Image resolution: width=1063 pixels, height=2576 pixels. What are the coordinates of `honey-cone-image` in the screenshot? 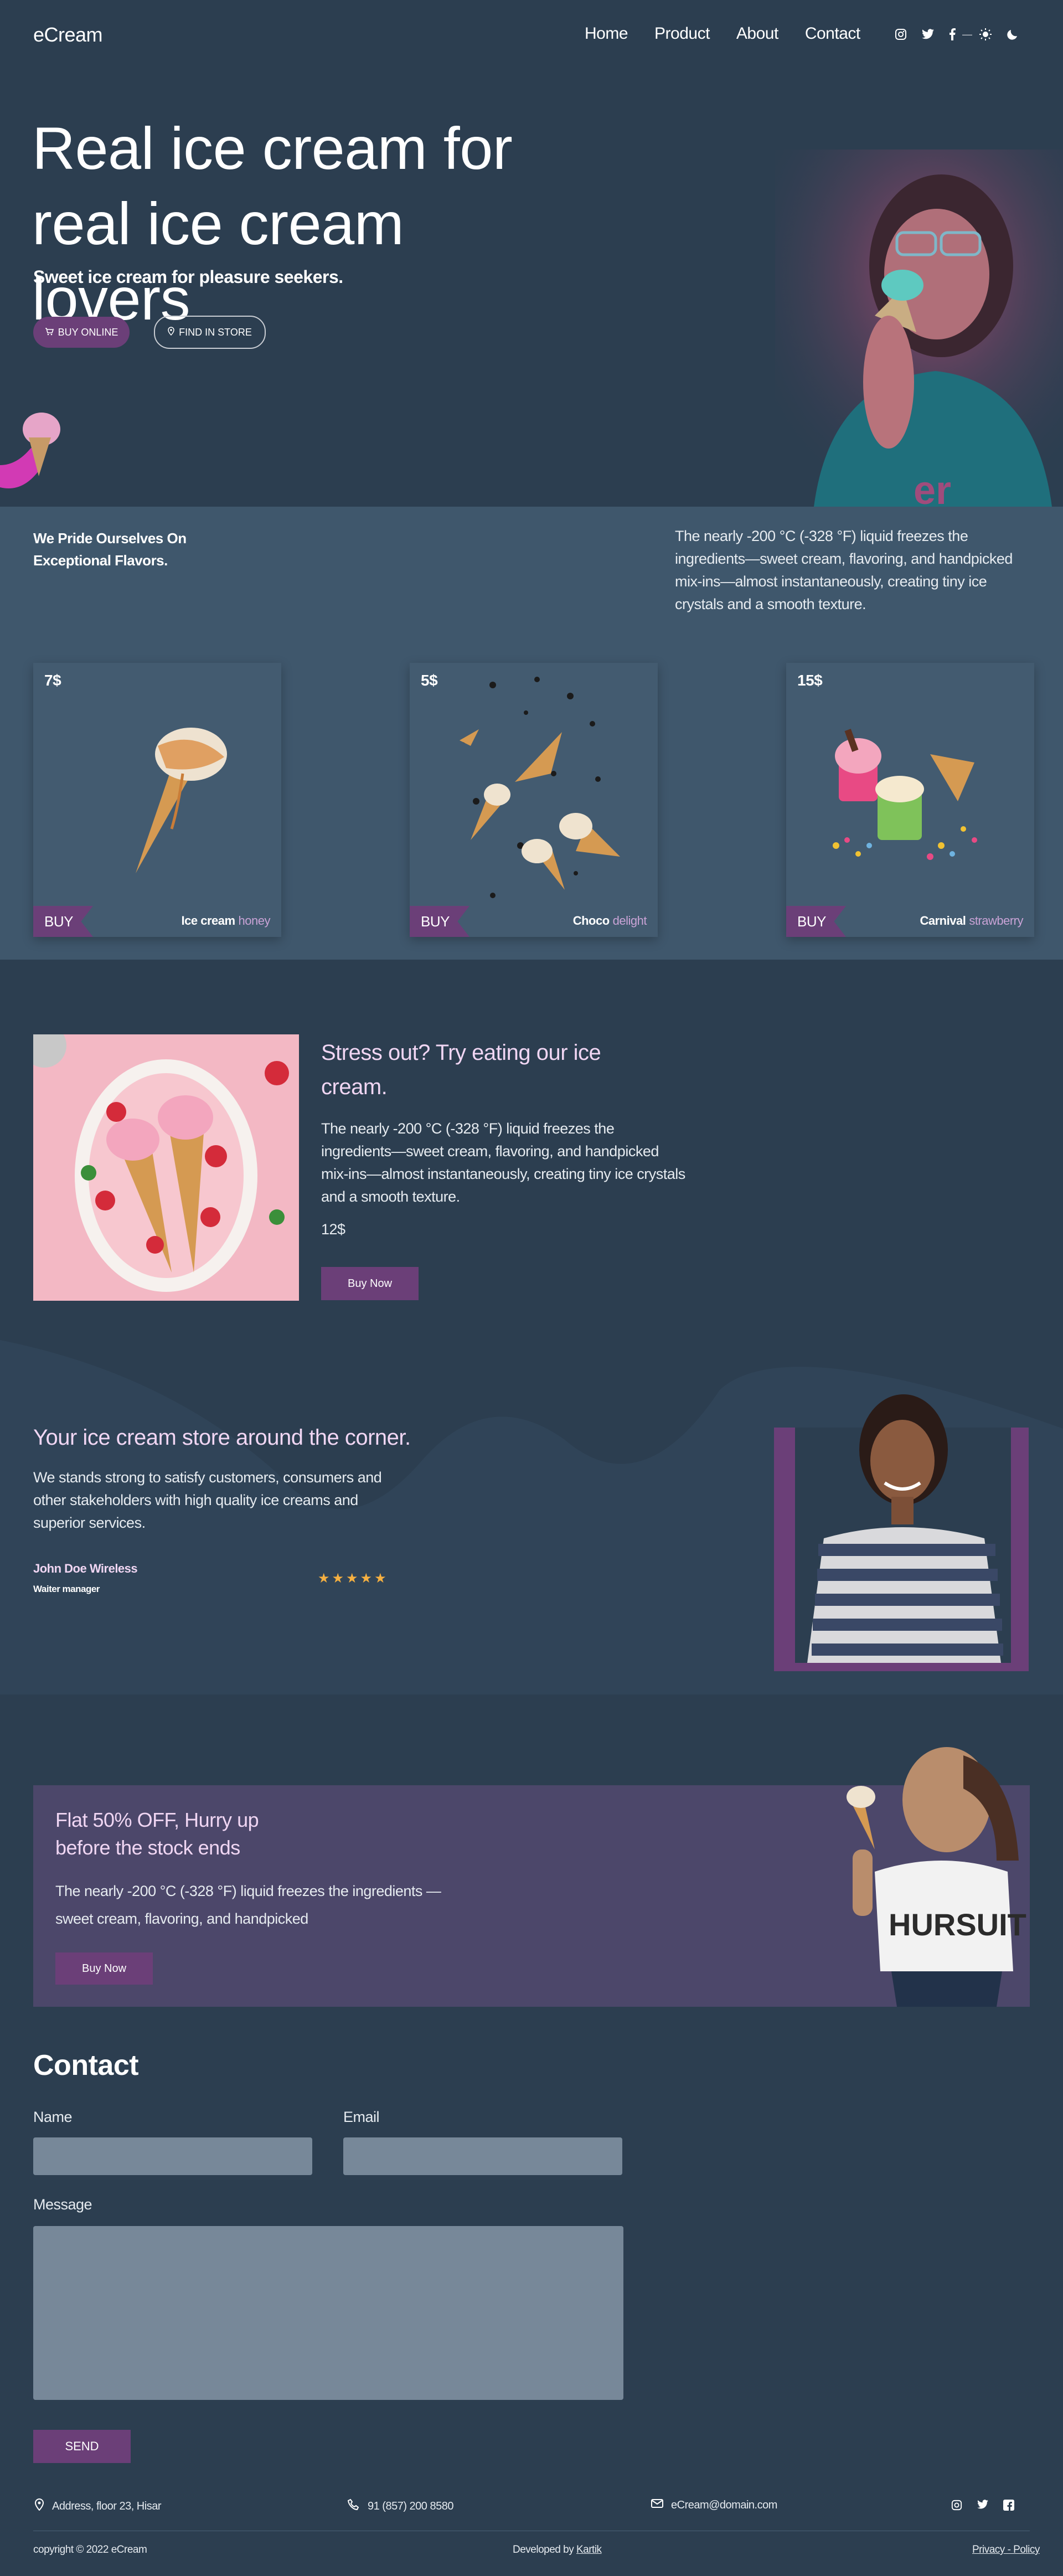 It's located at (181, 800).